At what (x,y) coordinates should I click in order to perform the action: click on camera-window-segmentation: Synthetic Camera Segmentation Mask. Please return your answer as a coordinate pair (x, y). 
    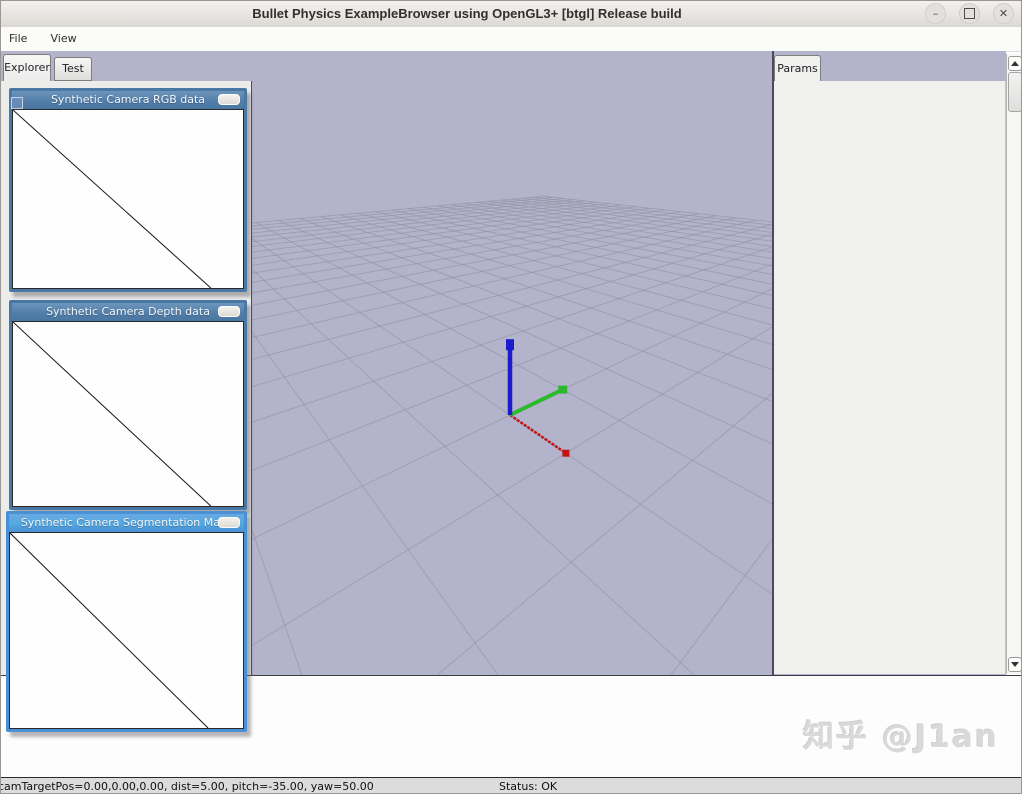
    Looking at the image, I should click on (126, 621).